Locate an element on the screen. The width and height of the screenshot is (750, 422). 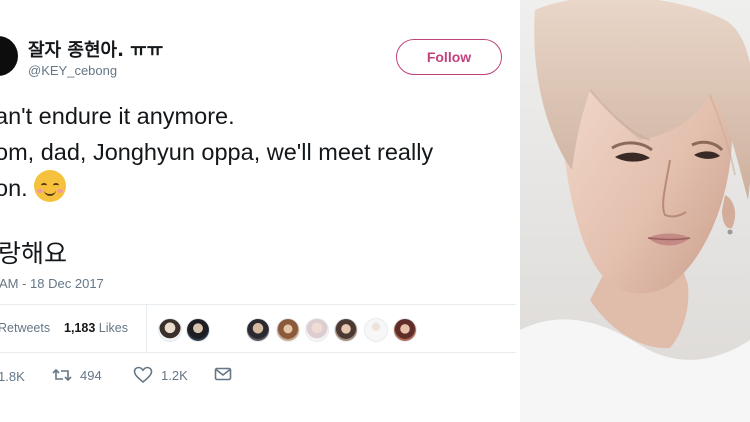
tweet-text-line-3-text: on. is located at coordinates (14, 188).